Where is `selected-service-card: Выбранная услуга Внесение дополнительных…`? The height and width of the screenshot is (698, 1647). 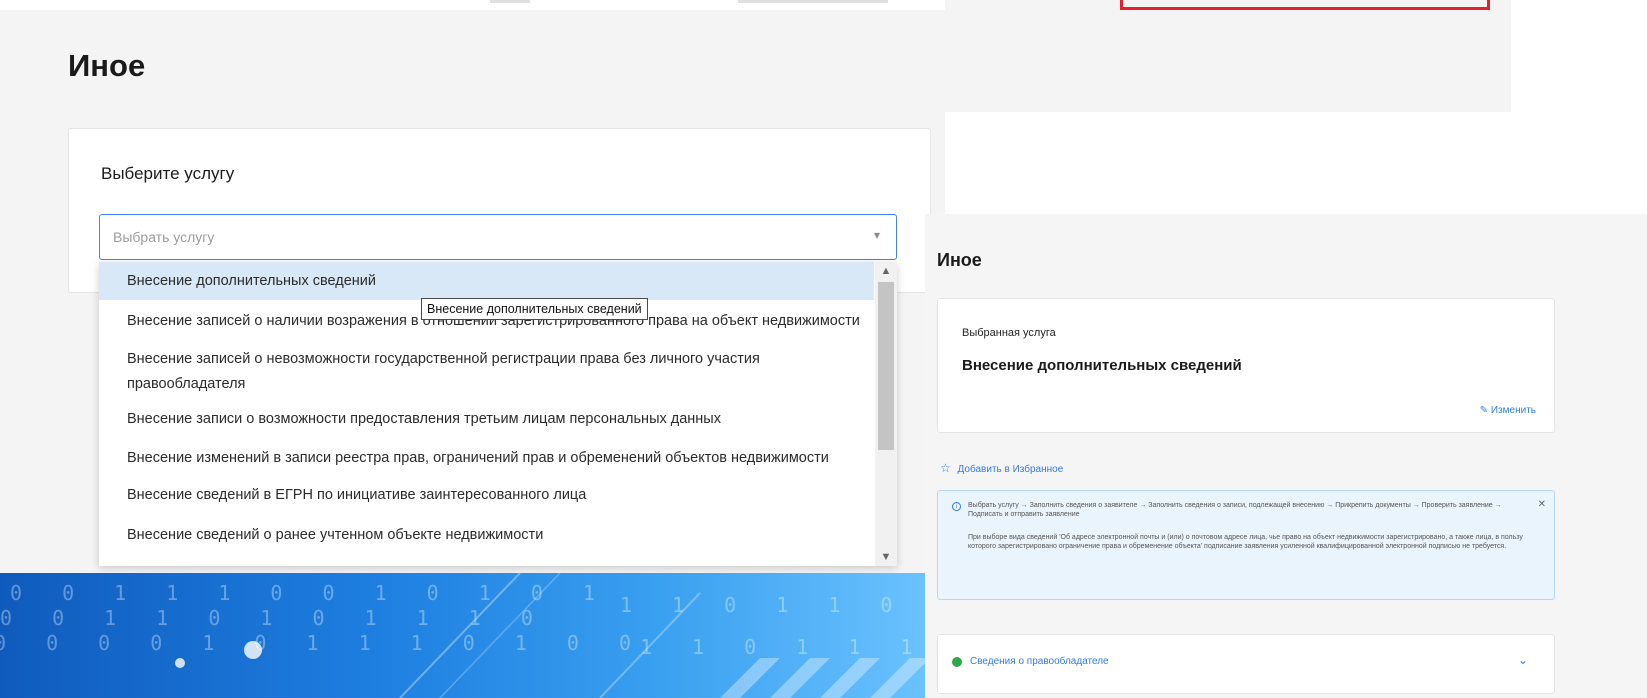 selected-service-card: Выбранная услуга Внесение дополнительных… is located at coordinates (1246, 365).